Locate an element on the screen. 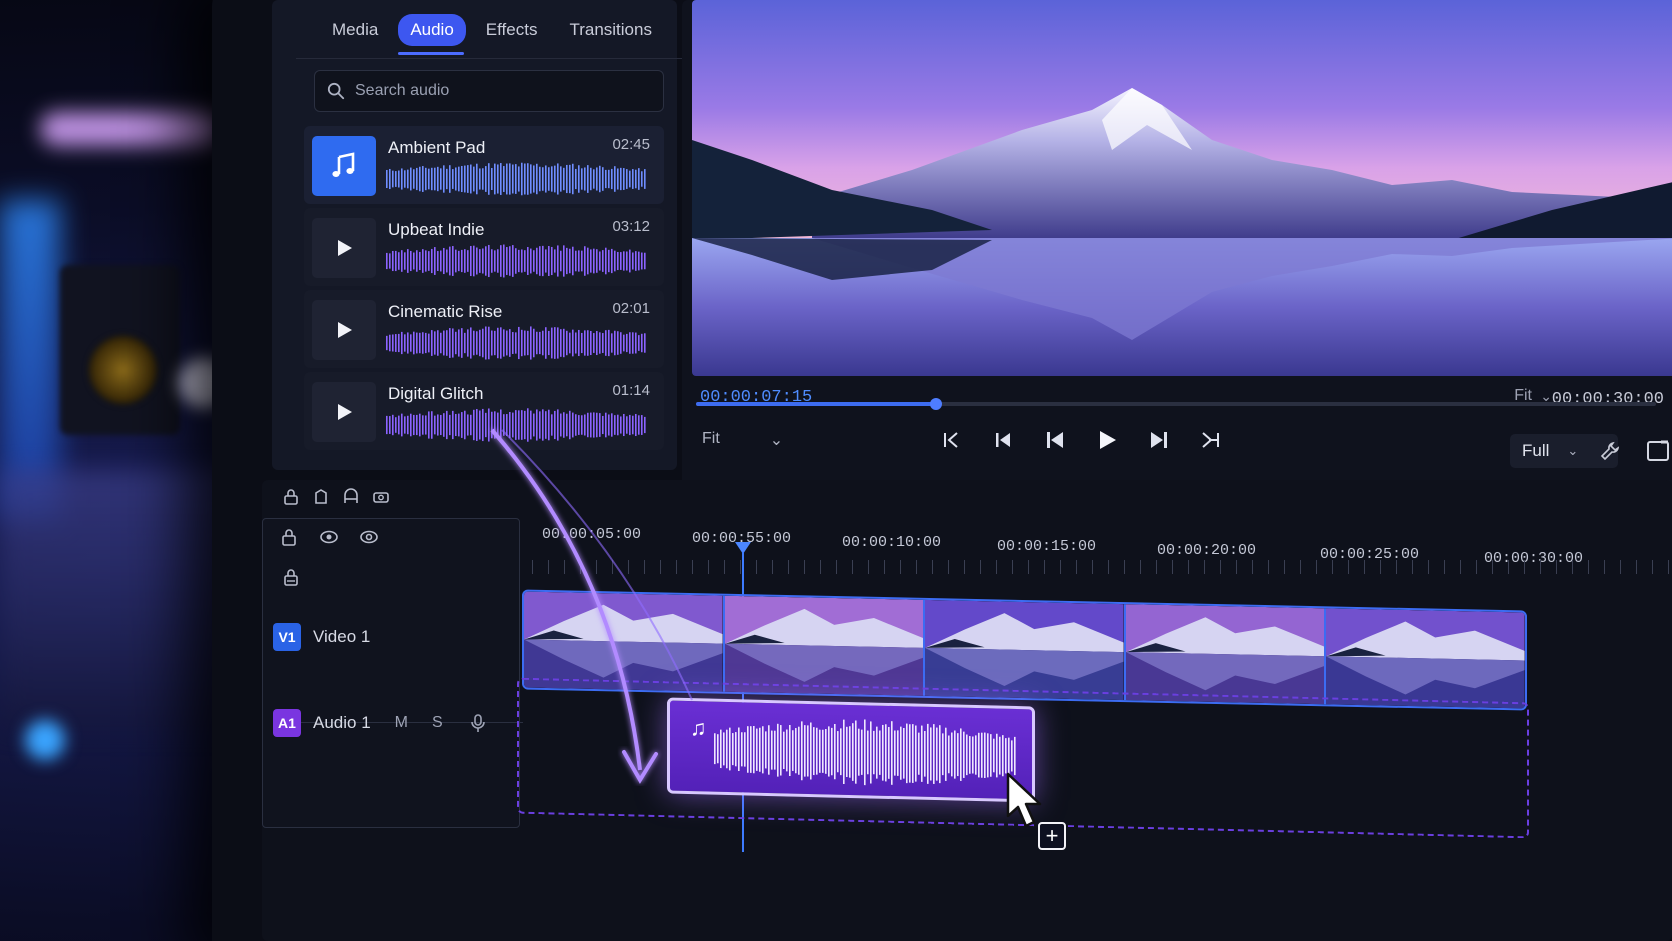 The image size is (1672, 941). library-tabs: Media Audio Effects Transitions is located at coordinates (492, 30).